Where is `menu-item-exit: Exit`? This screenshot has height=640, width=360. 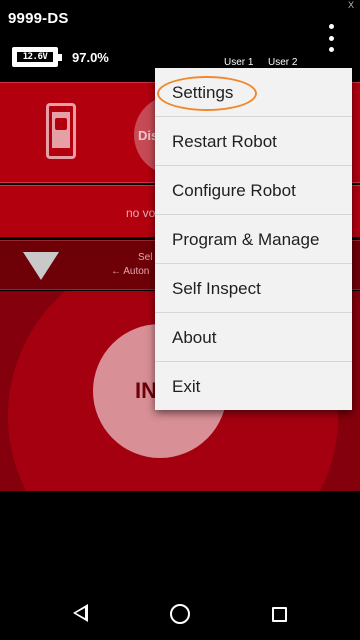
menu-item-exit: Exit is located at coordinates (253, 386).